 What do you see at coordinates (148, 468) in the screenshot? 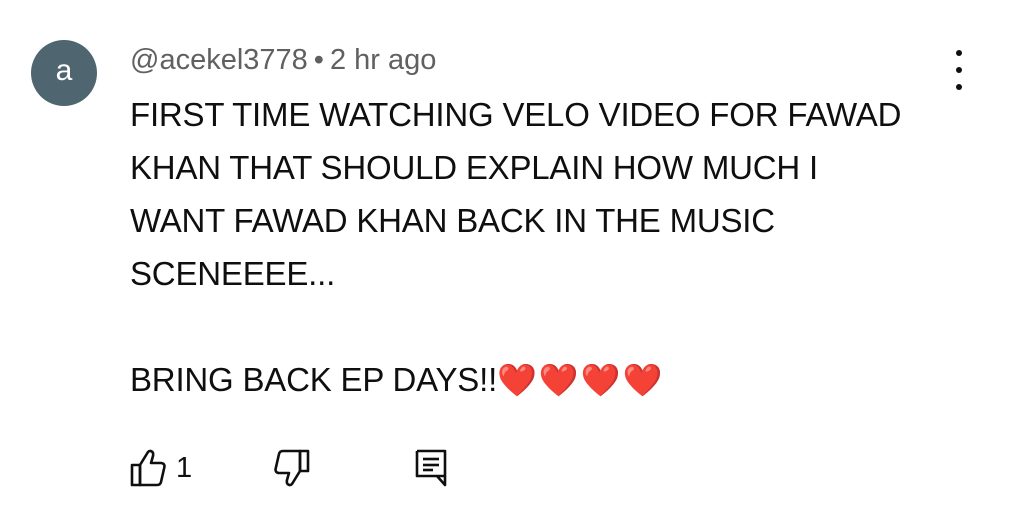
I see `thumb-up-icon` at bounding box center [148, 468].